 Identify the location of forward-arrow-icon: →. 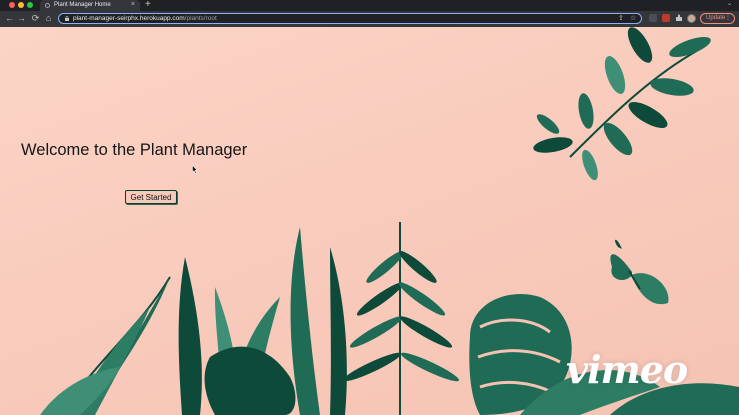
(21, 18).